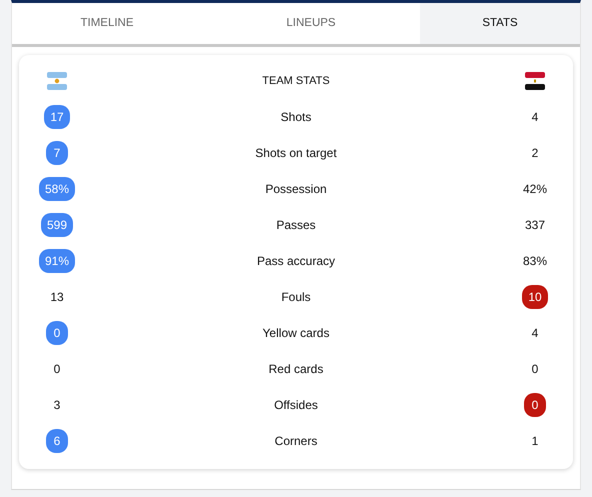 Image resolution: width=592 pixels, height=497 pixels. I want to click on stat-badge: 10, so click(535, 297).